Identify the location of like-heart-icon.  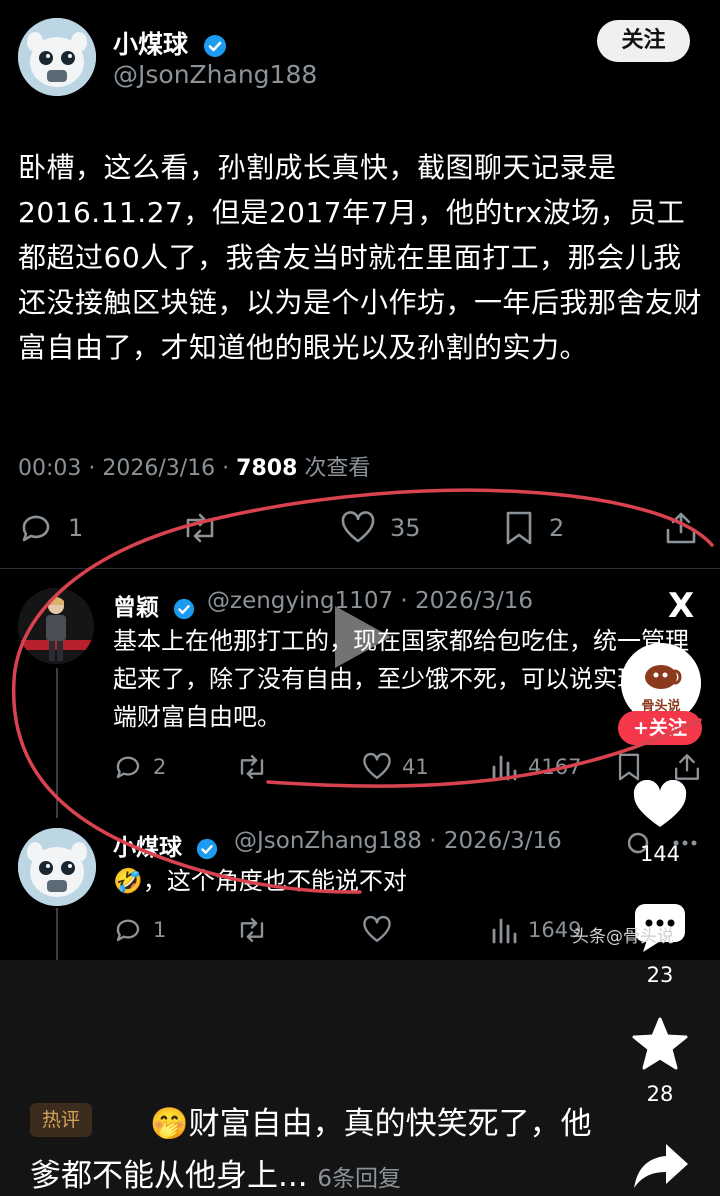
(660, 805).